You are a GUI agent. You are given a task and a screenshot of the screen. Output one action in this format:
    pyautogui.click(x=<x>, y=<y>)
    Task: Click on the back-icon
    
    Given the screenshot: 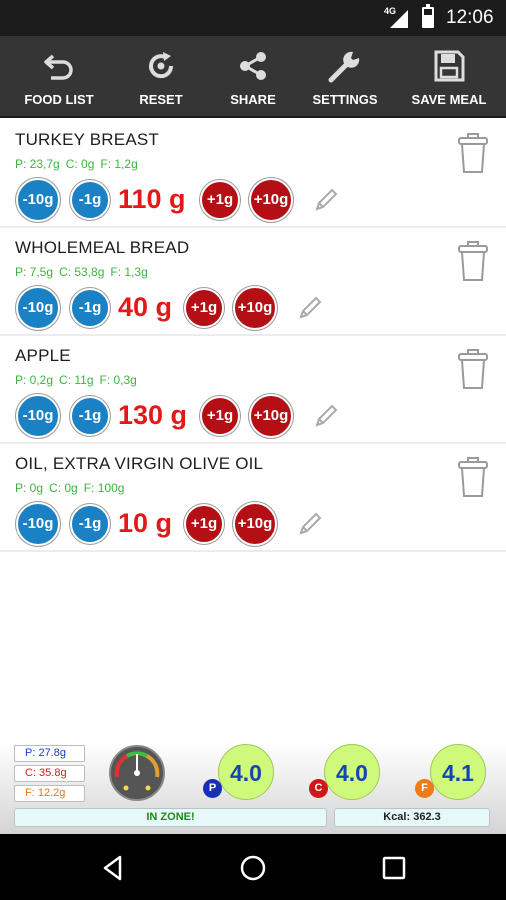 What is the action you would take?
    pyautogui.click(x=113, y=868)
    